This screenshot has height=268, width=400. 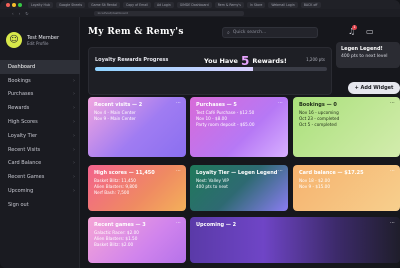 What do you see at coordinates (26, 177) in the screenshot?
I see `sidebar-item-label: Recent Games` at bounding box center [26, 177].